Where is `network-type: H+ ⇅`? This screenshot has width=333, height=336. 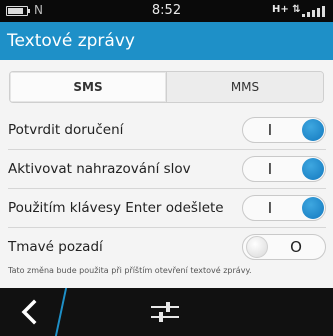
network-type: H+ ⇅ is located at coordinates (286, 9).